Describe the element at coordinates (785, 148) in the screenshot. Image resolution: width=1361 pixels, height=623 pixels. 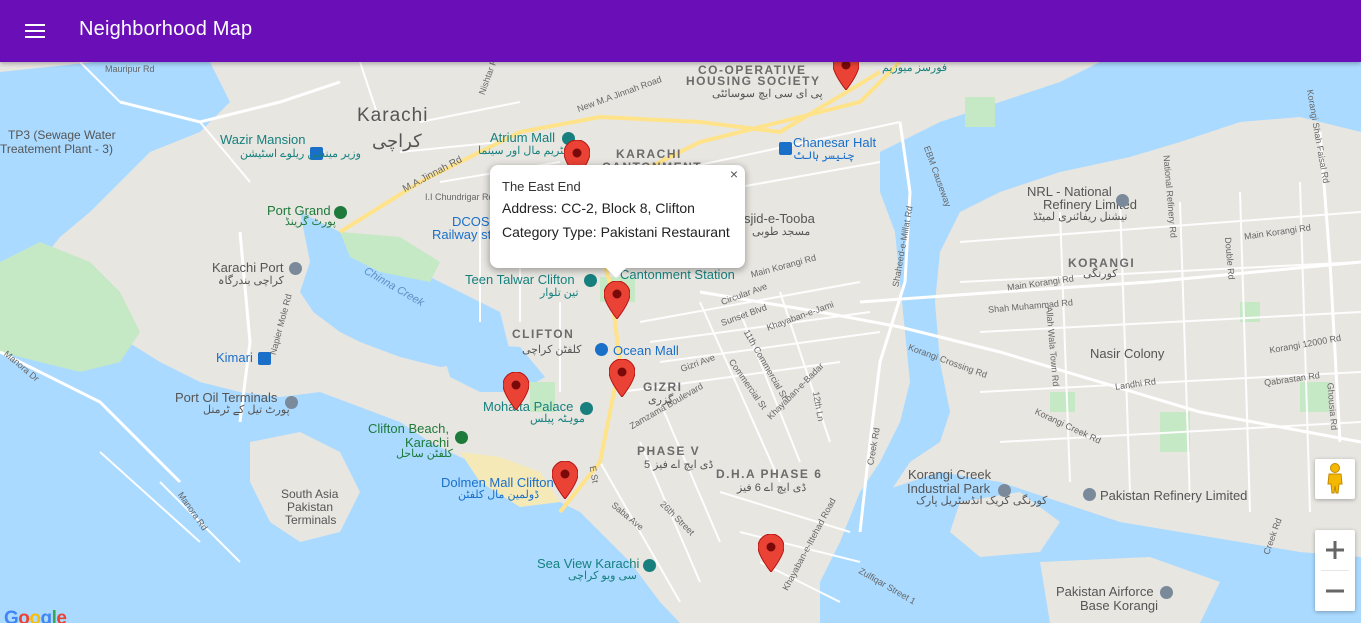
I see `train-station-icon` at that location.